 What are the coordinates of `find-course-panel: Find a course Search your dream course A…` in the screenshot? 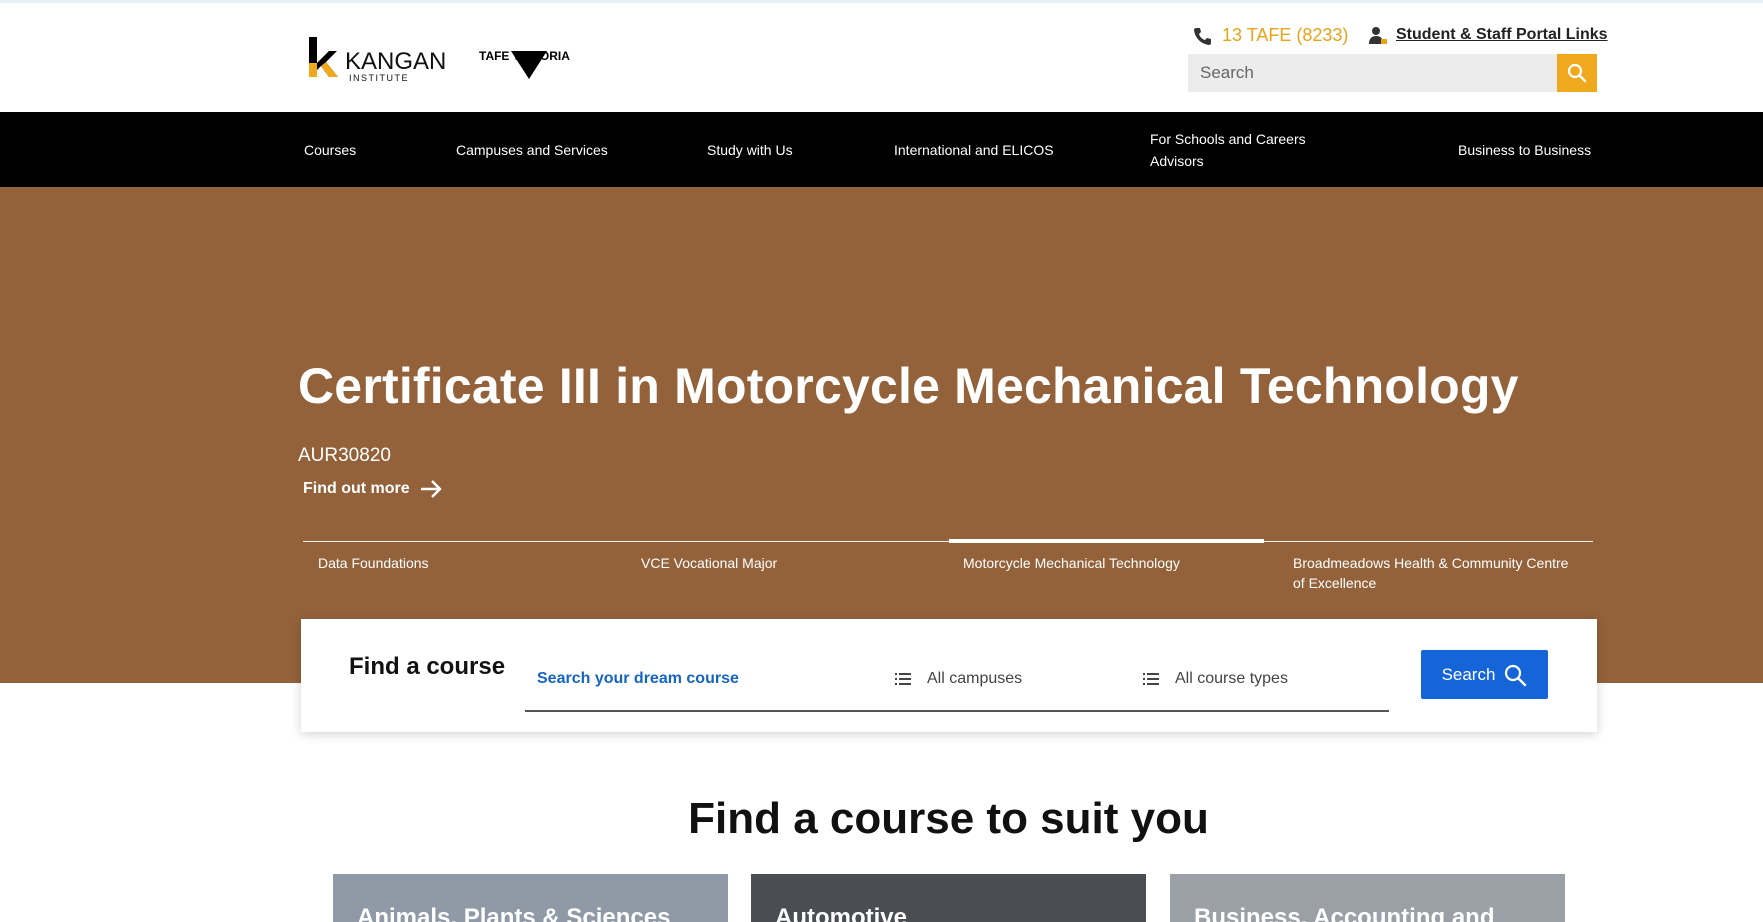 It's located at (949, 675).